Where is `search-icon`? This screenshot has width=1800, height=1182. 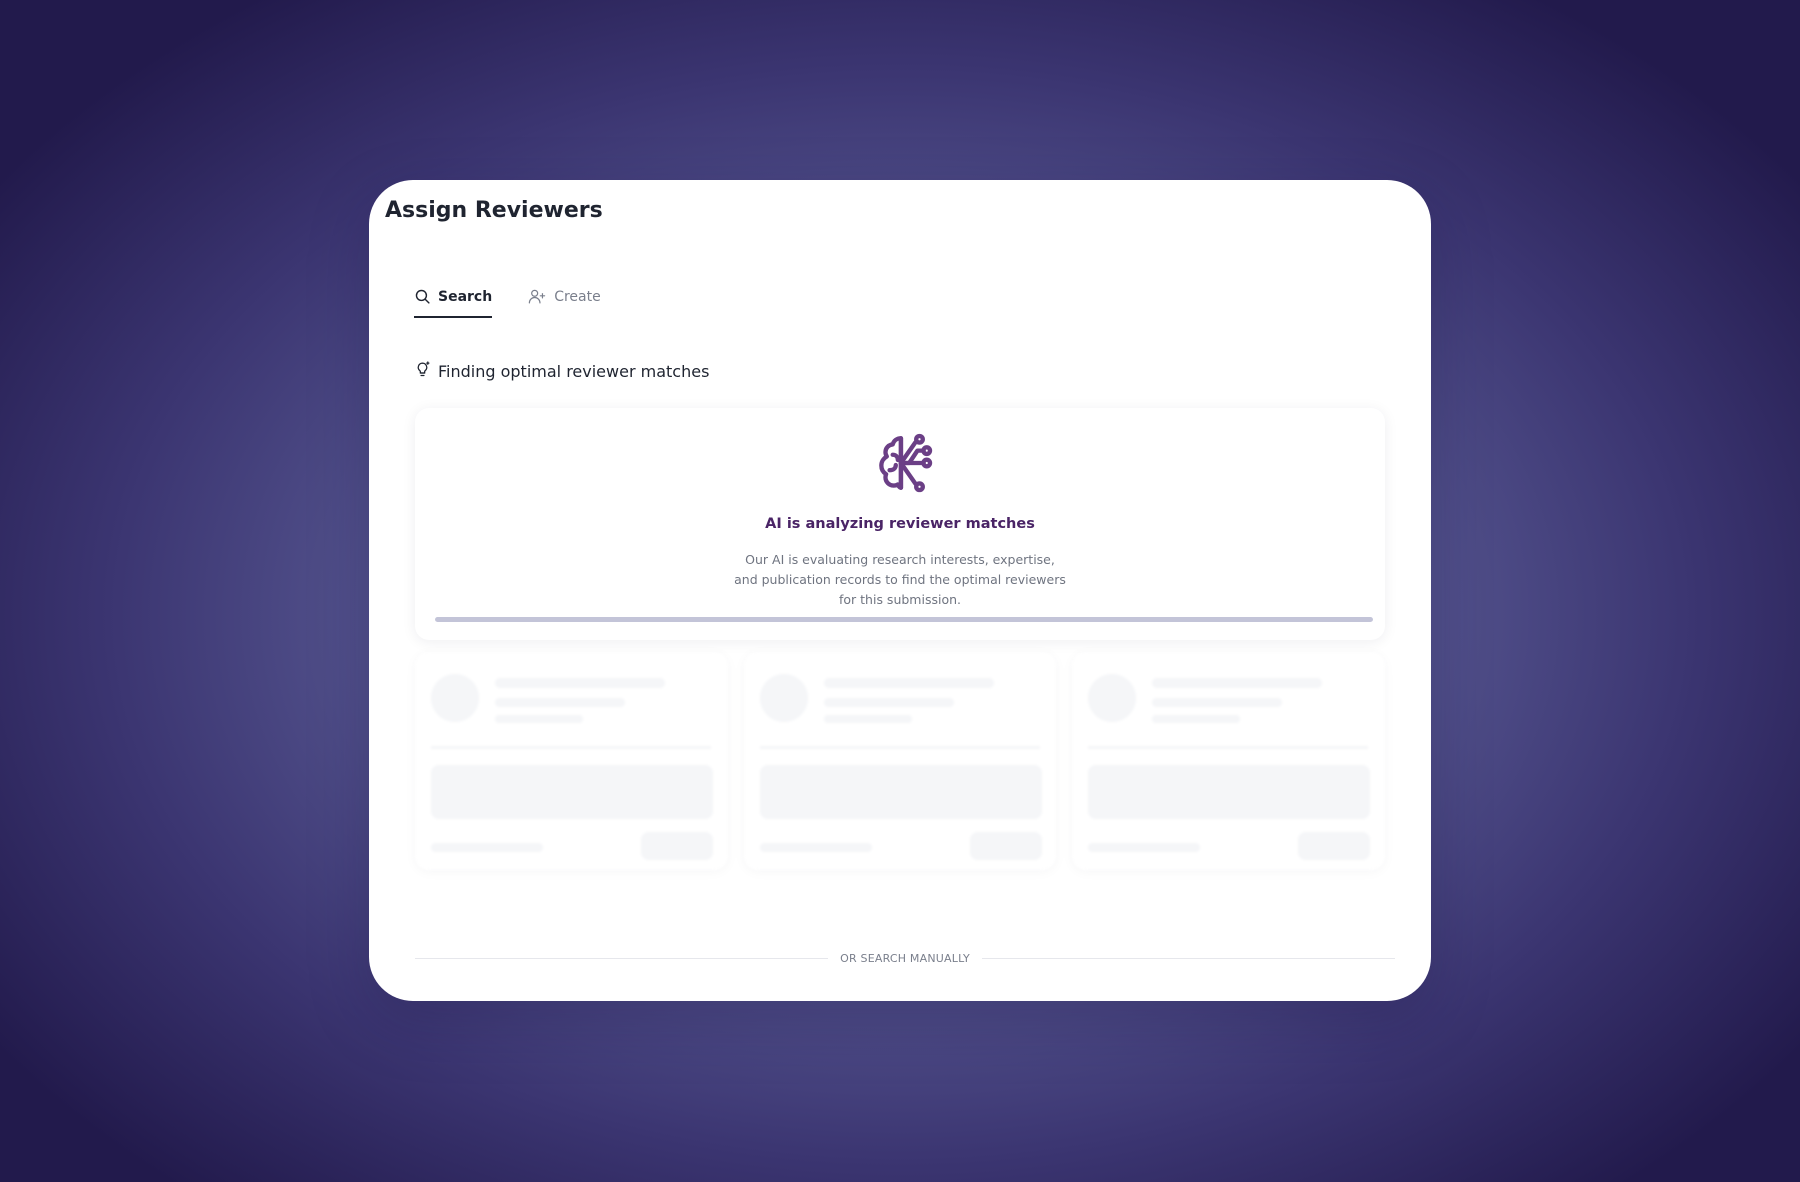
search-icon is located at coordinates (422, 296).